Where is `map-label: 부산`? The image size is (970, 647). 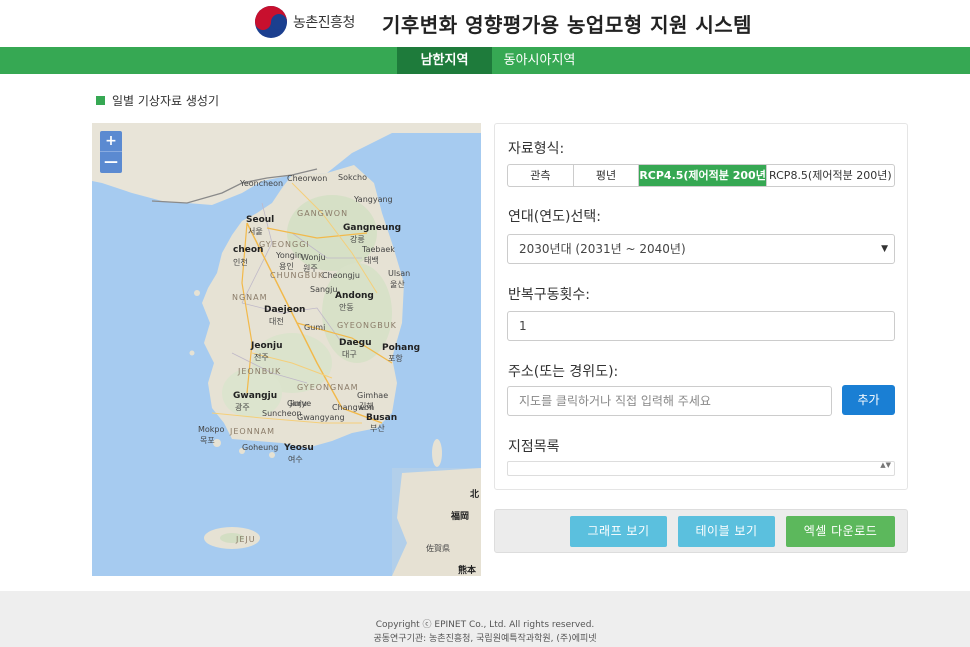
map-label: 부산 is located at coordinates (377, 428).